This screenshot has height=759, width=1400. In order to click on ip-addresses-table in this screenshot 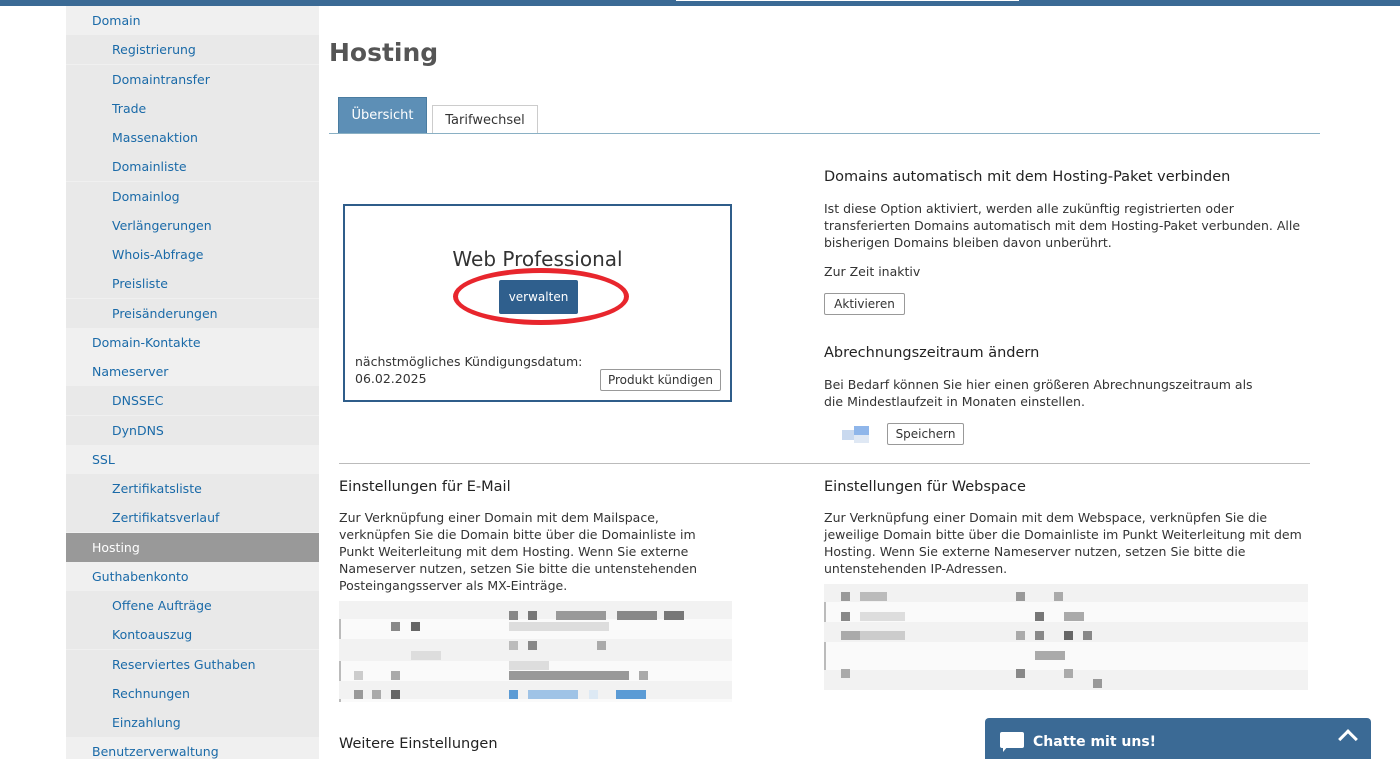, I will do `click(1066, 637)`.